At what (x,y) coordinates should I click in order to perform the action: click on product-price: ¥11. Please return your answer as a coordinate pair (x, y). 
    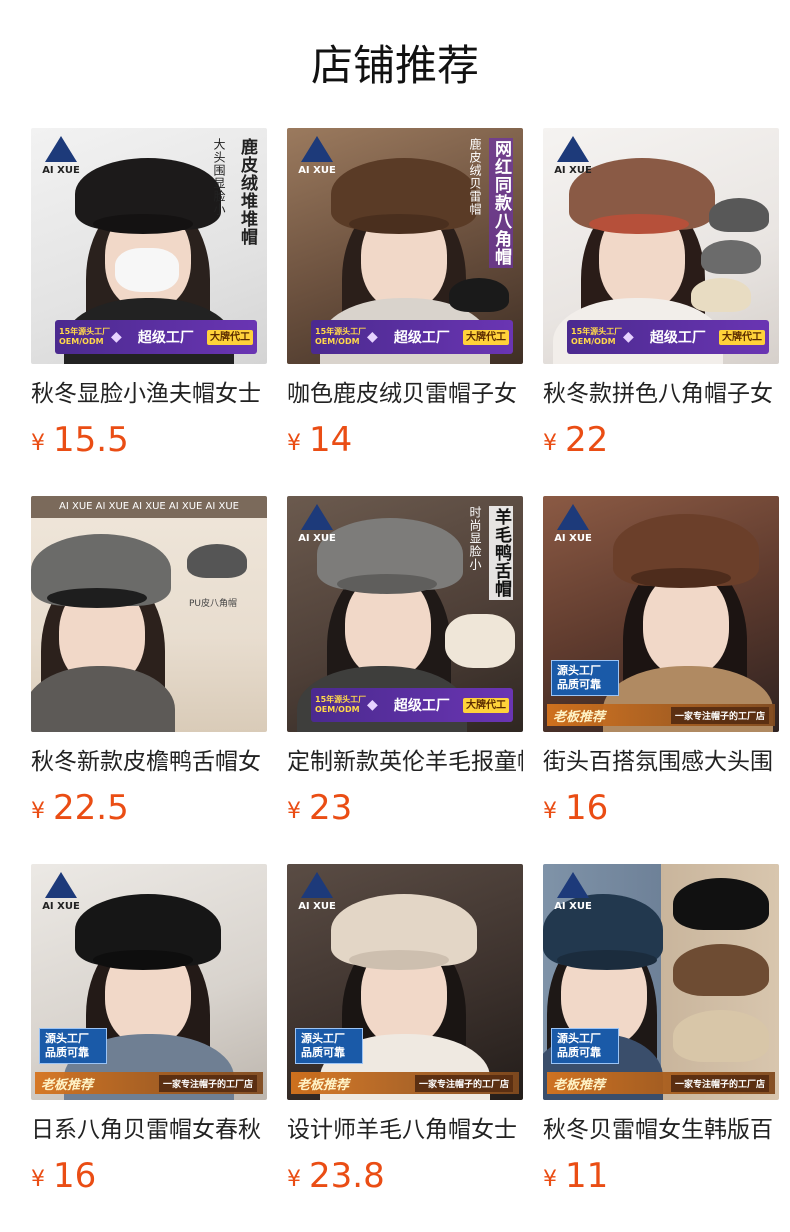
    Looking at the image, I should click on (661, 1179).